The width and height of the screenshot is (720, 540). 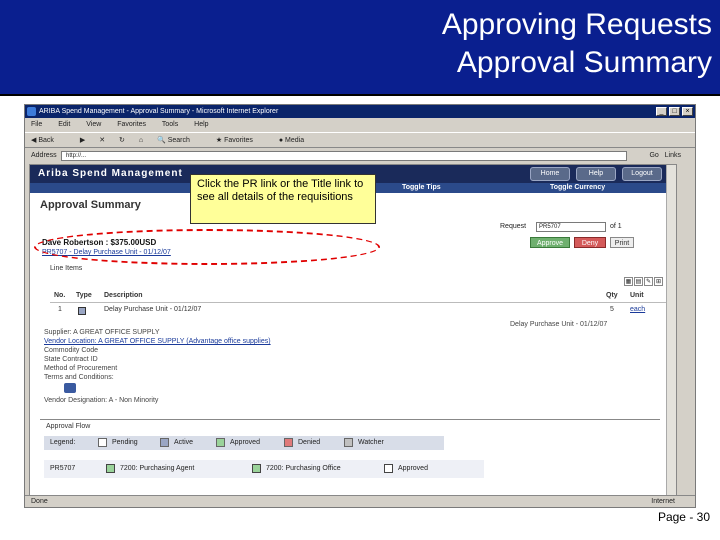 What do you see at coordinates (39, 501) in the screenshot?
I see `status-done: Done` at bounding box center [39, 501].